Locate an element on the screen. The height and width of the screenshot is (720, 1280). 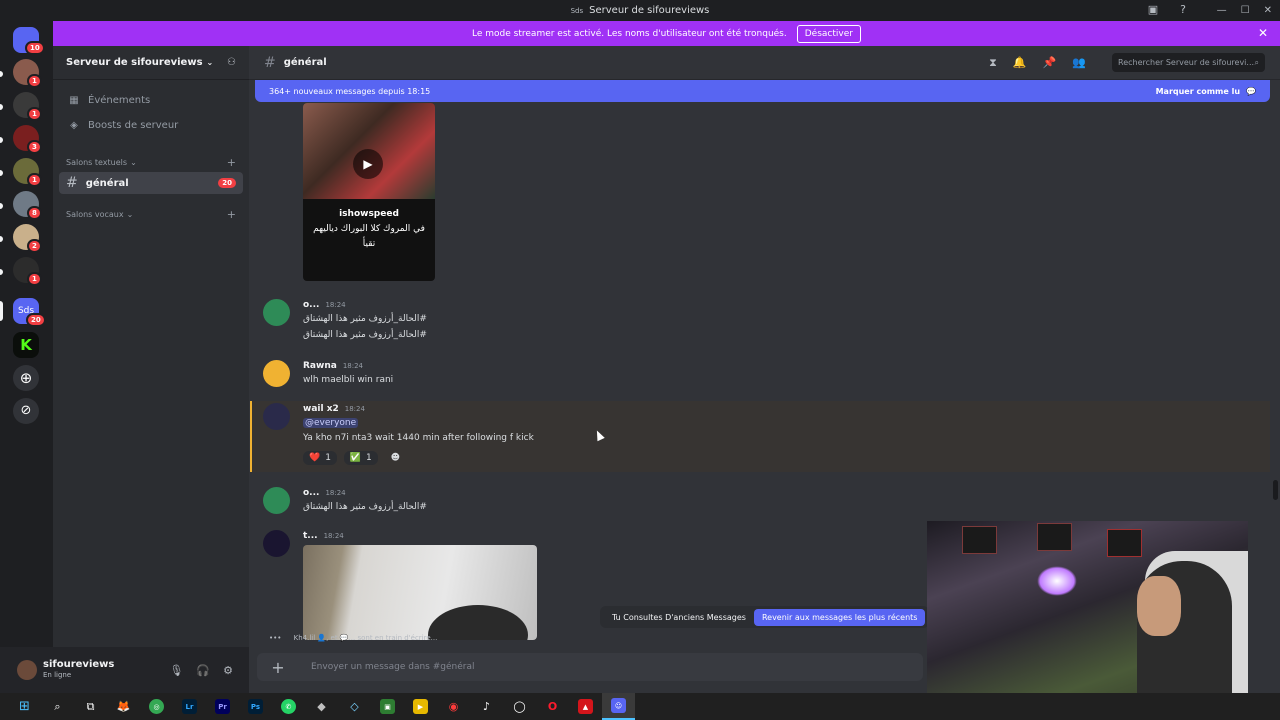
server-name-header: Serveur de sifoureviews ⌄ ⚇ is located at coordinates (151, 63).